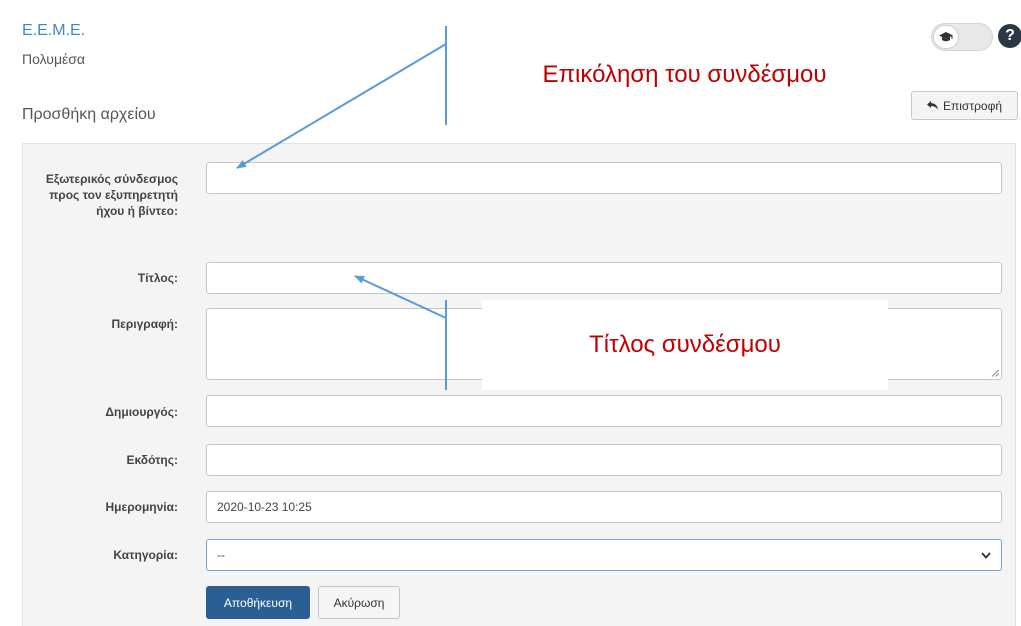  Describe the element at coordinates (144, 324) in the screenshot. I see `label-description: Περιγραφή:` at that location.